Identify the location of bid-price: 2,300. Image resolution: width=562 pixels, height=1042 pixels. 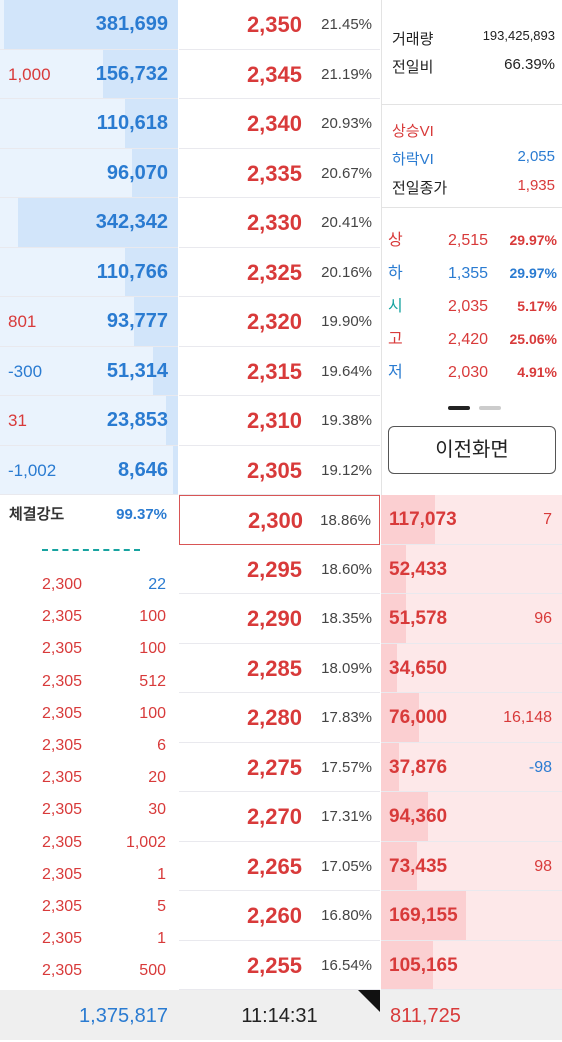
(275, 520).